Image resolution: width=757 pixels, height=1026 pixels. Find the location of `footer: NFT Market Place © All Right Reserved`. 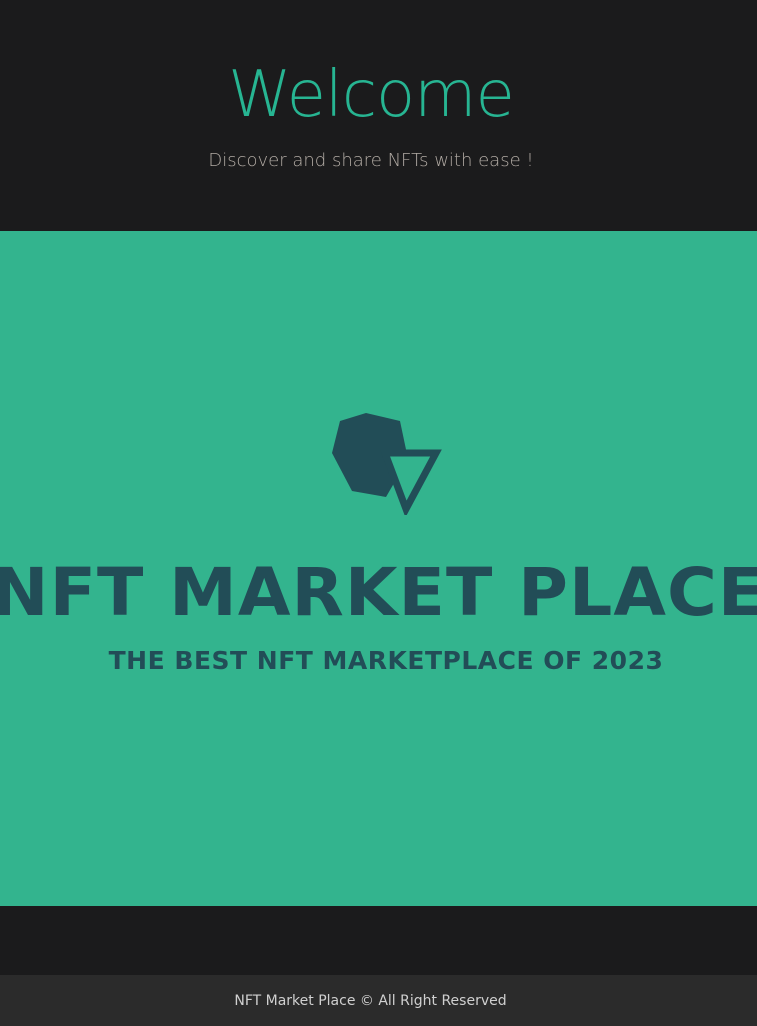

footer: NFT Market Place © All Right Reserved is located at coordinates (378, 1000).